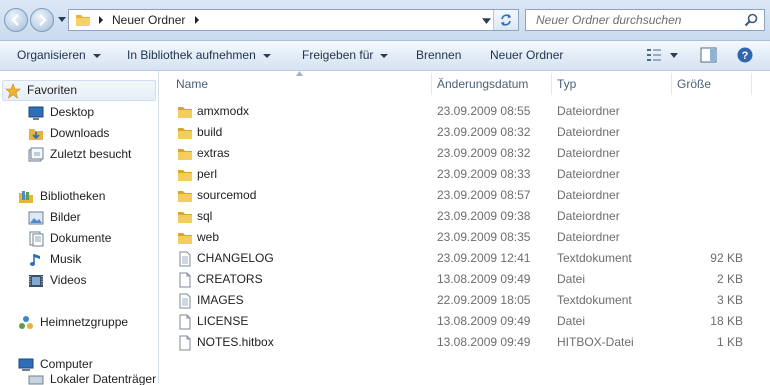  I want to click on nav-item-downloads: Downloads, so click(68, 133).